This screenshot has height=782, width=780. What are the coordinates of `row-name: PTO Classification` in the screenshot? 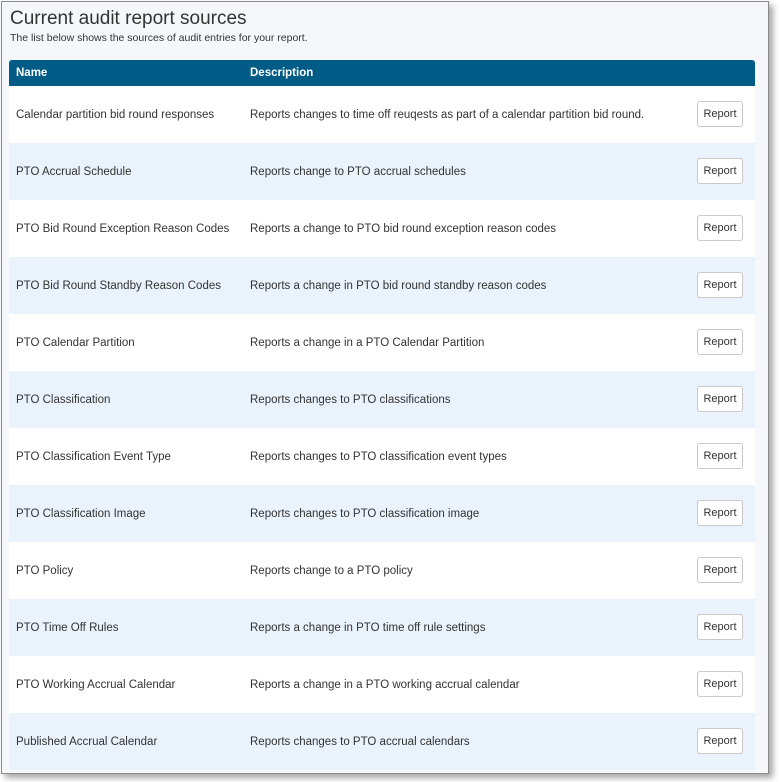 It's located at (63, 399).